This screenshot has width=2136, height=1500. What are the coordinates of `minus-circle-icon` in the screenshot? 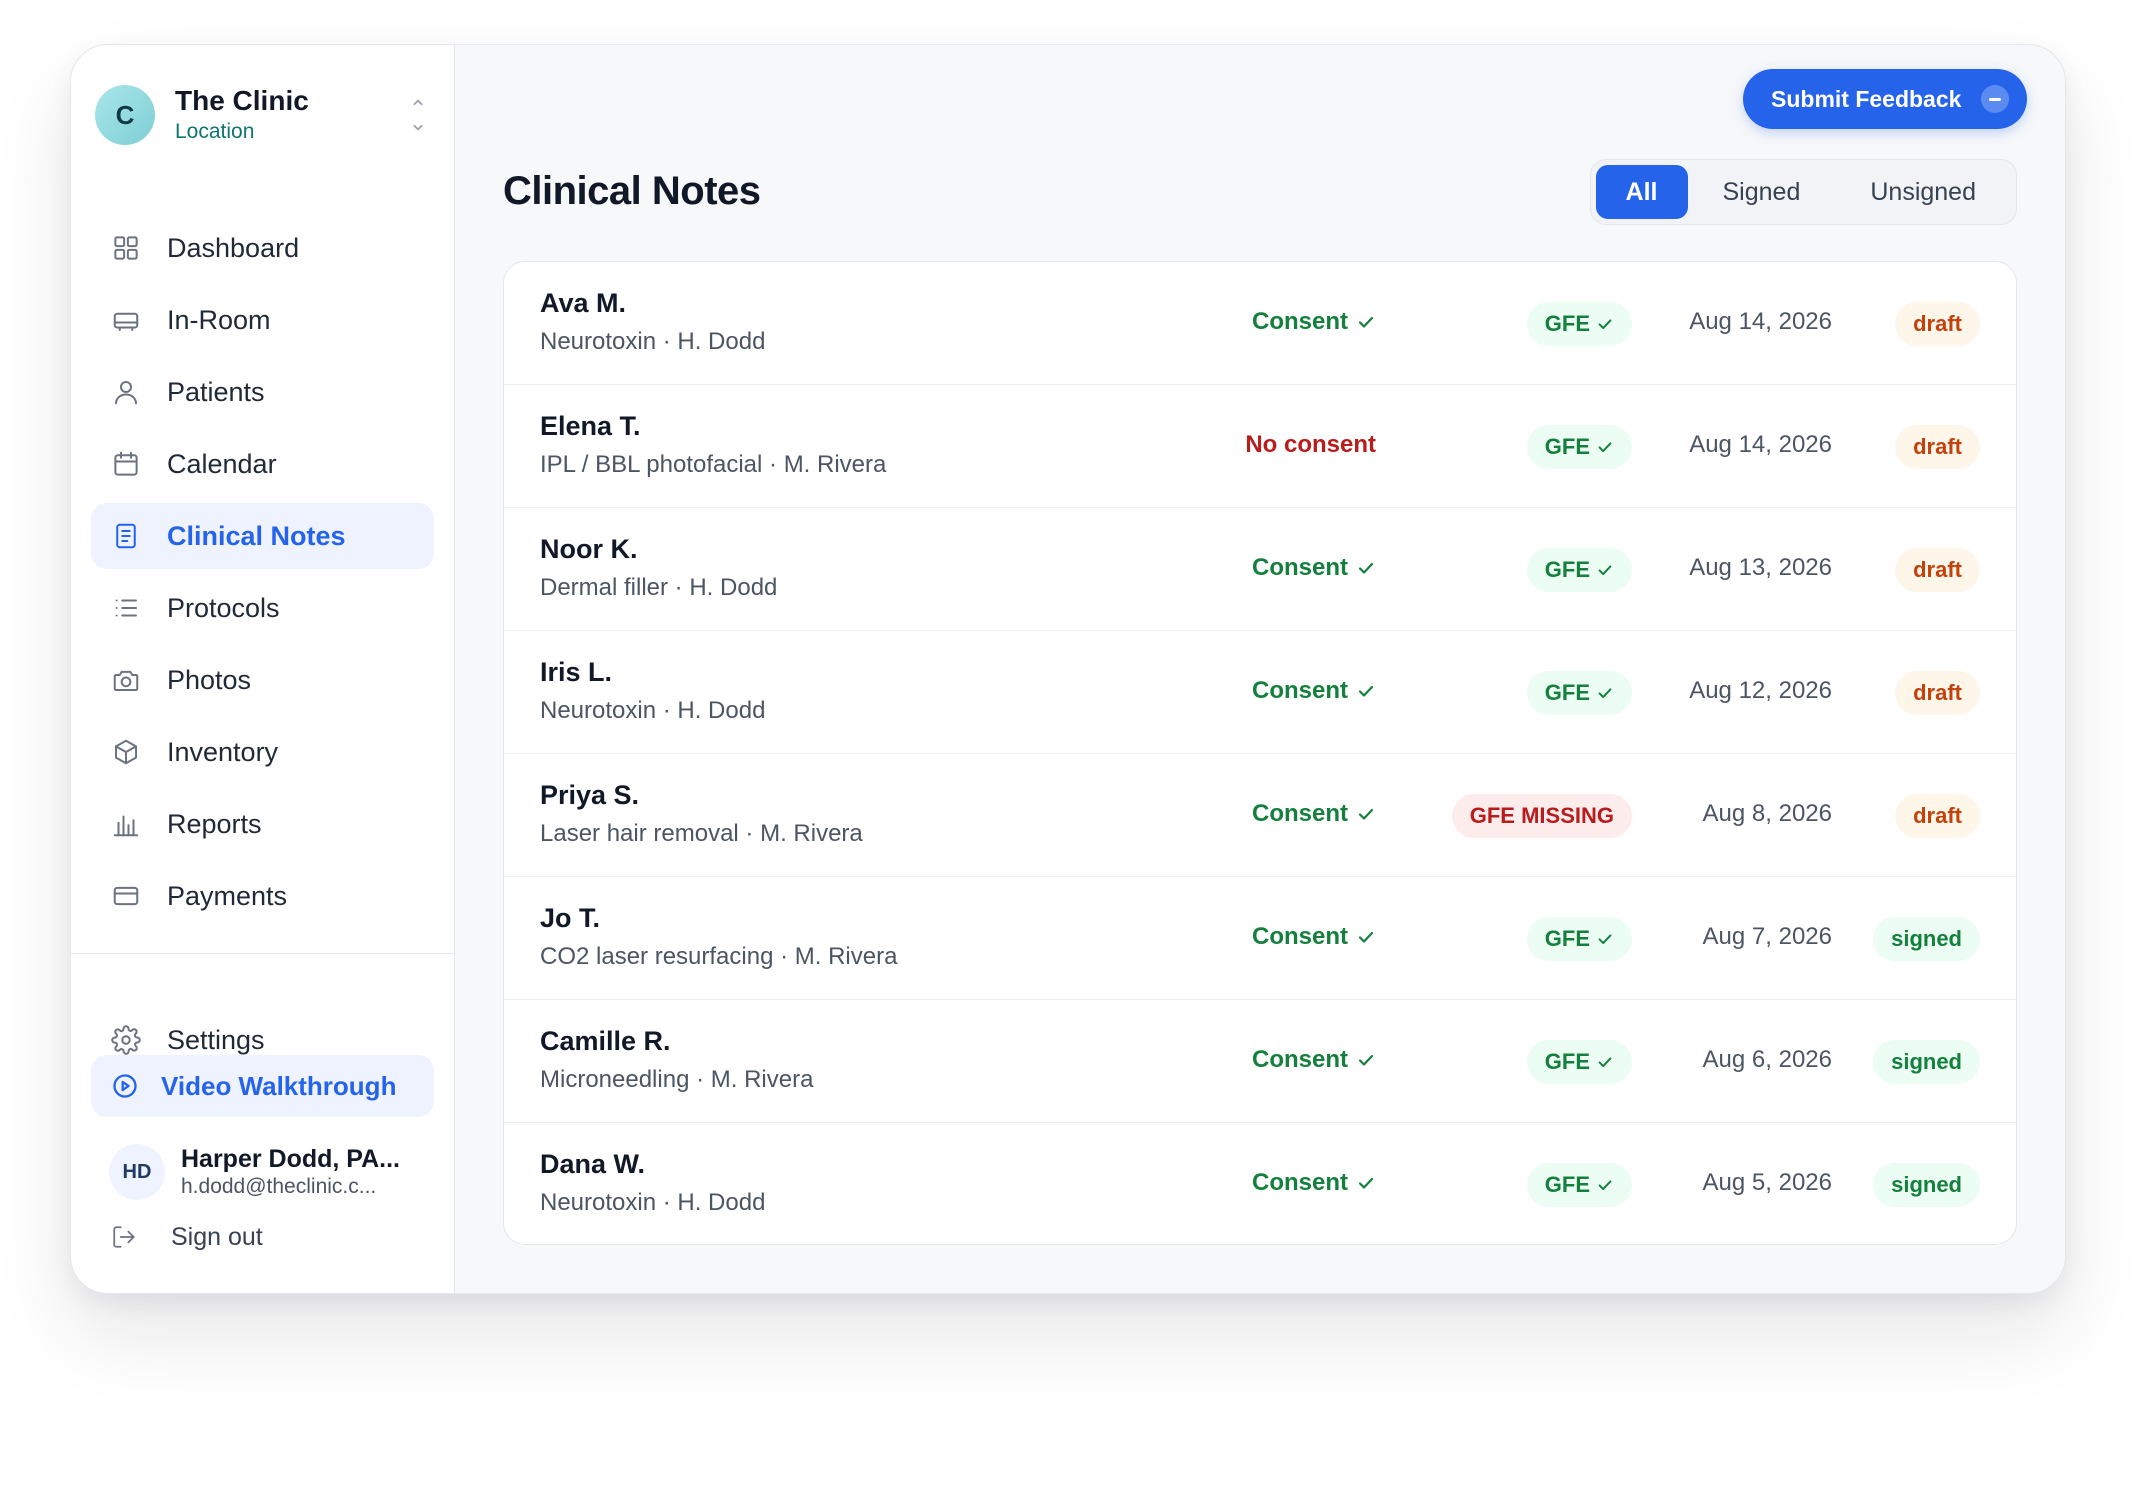 It's located at (1995, 99).